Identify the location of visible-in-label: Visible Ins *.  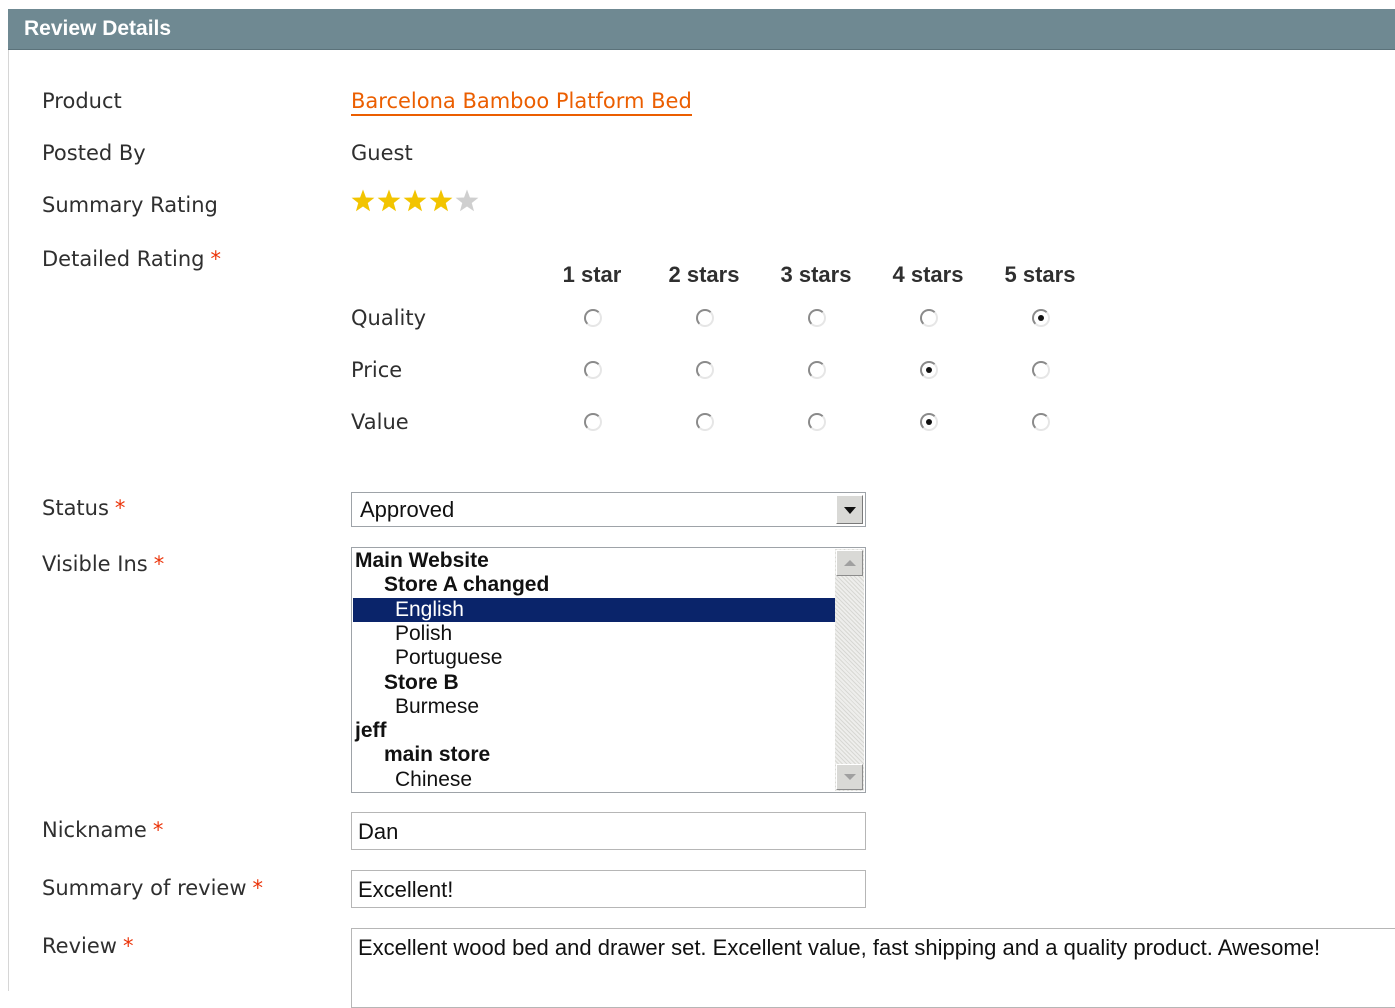
(103, 564).